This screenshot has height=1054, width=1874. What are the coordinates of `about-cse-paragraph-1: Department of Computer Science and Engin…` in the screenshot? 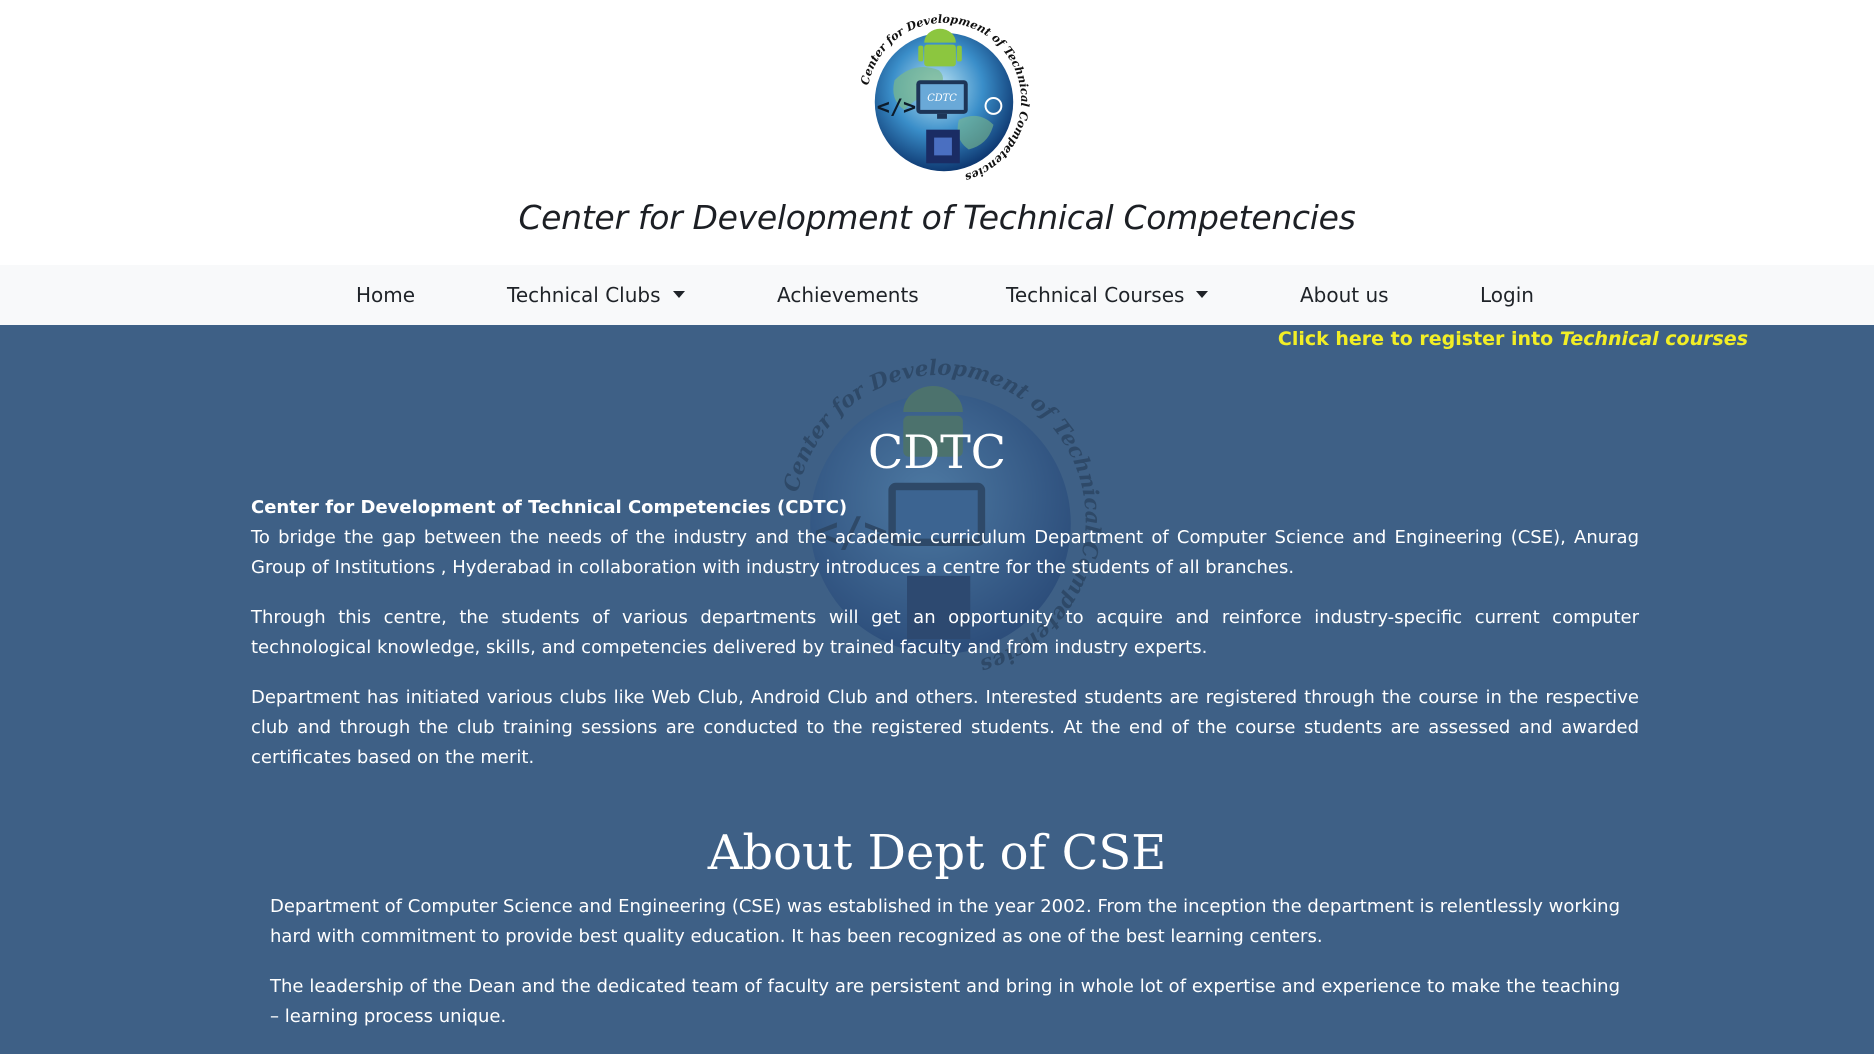 It's located at (945, 921).